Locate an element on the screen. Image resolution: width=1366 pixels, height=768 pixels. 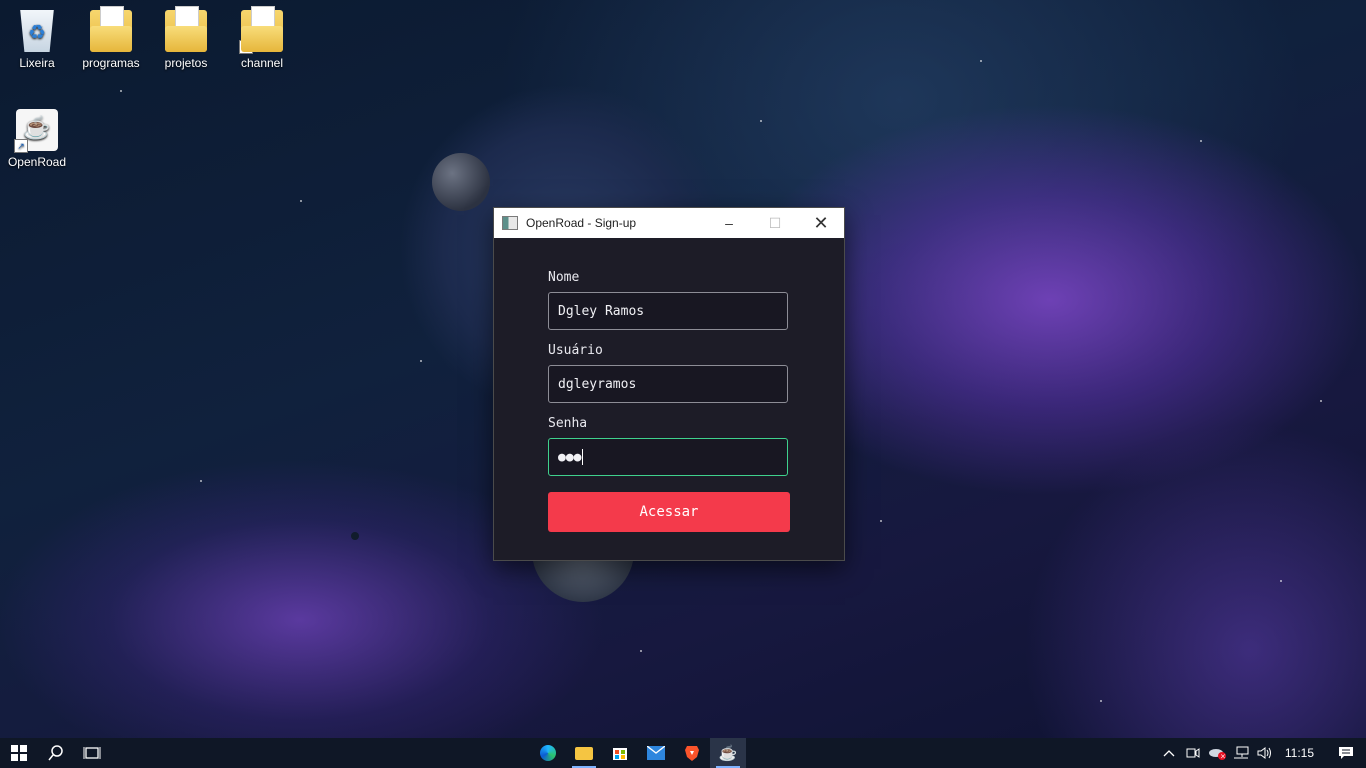
desktop-icon-openroad: ☕ ↗ OpenRoad is located at coordinates (37, 139).